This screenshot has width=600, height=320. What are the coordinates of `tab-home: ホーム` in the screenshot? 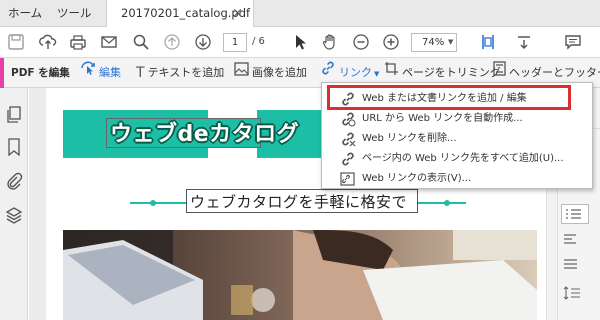 It's located at (25, 13).